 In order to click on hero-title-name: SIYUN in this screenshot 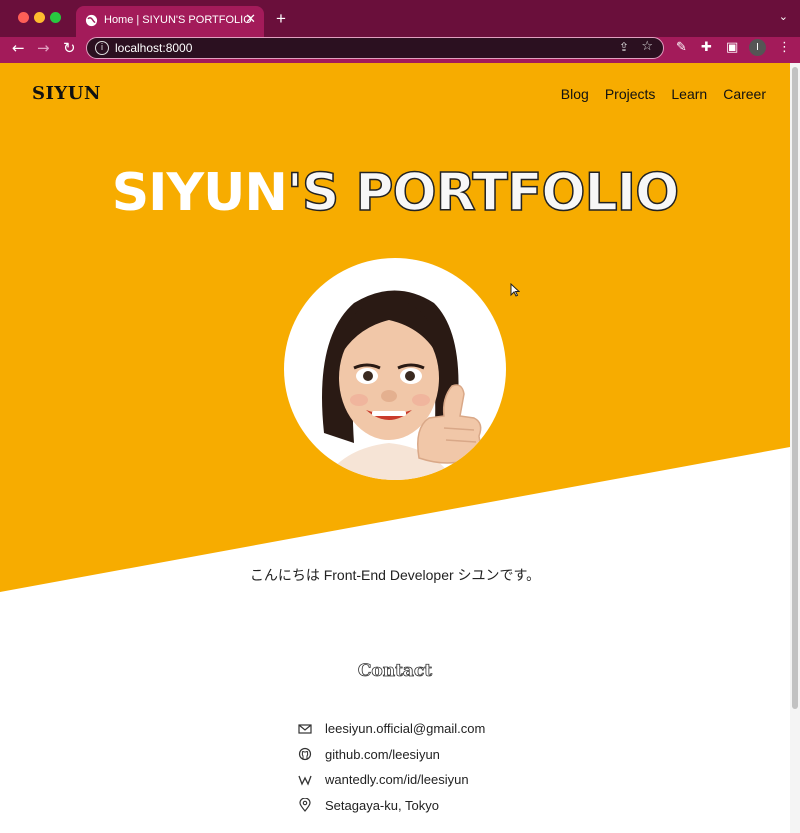, I will do `click(199, 193)`.